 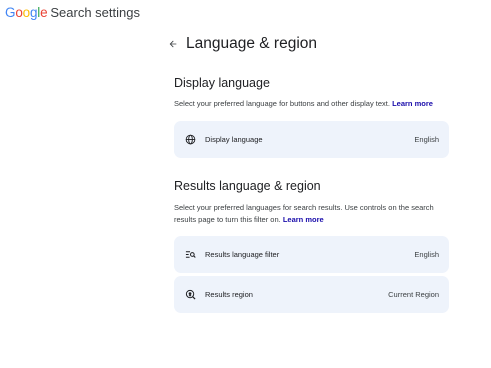 I want to click on arrow-left-icon, so click(x=173, y=44).